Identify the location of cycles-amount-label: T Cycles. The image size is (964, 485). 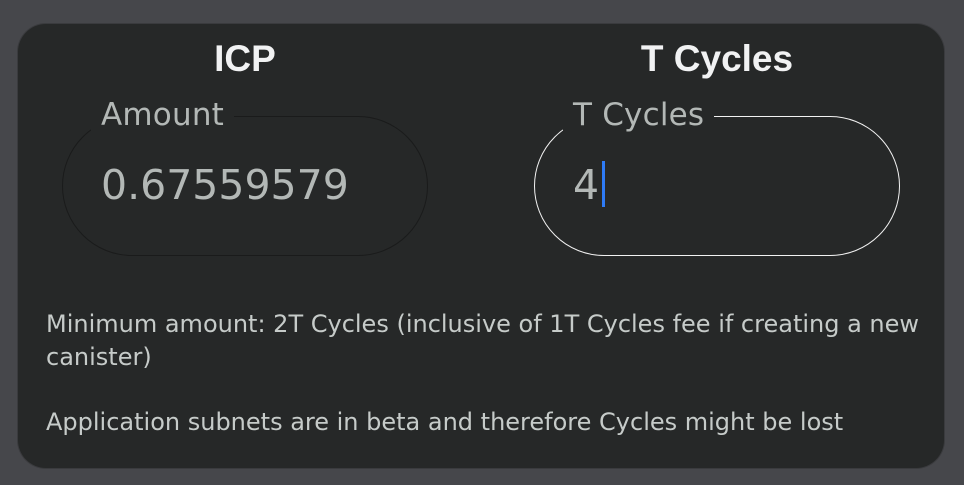
(639, 115).